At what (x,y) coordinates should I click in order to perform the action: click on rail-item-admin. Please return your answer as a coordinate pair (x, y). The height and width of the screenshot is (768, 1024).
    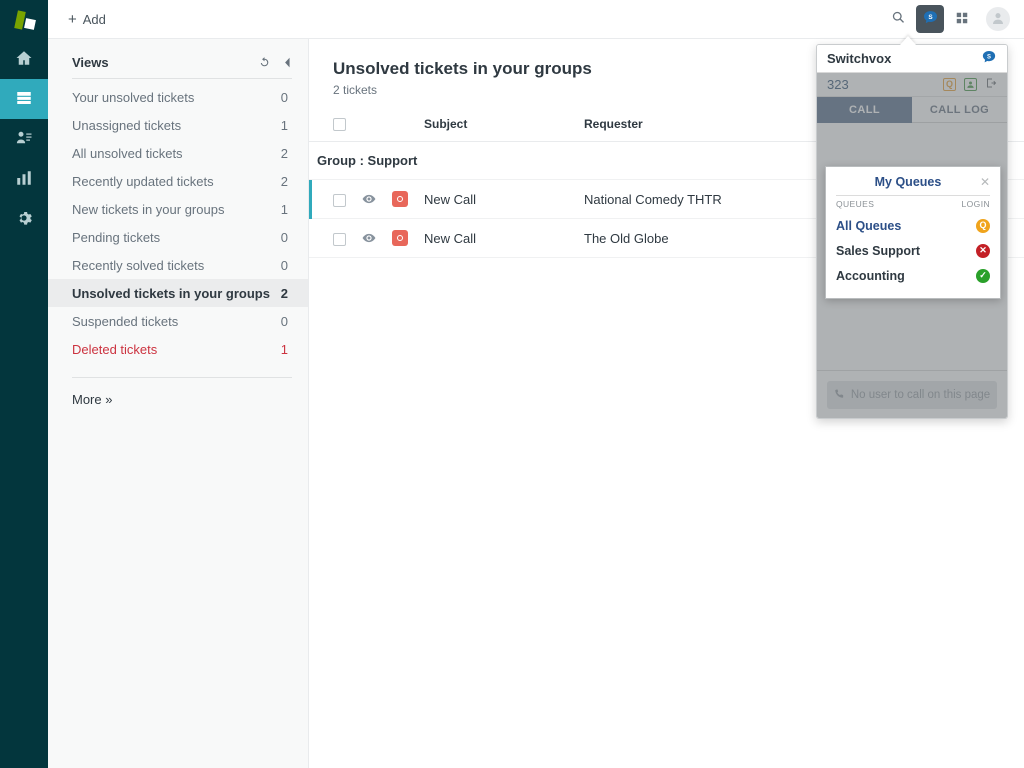
    Looking at the image, I should click on (24, 219).